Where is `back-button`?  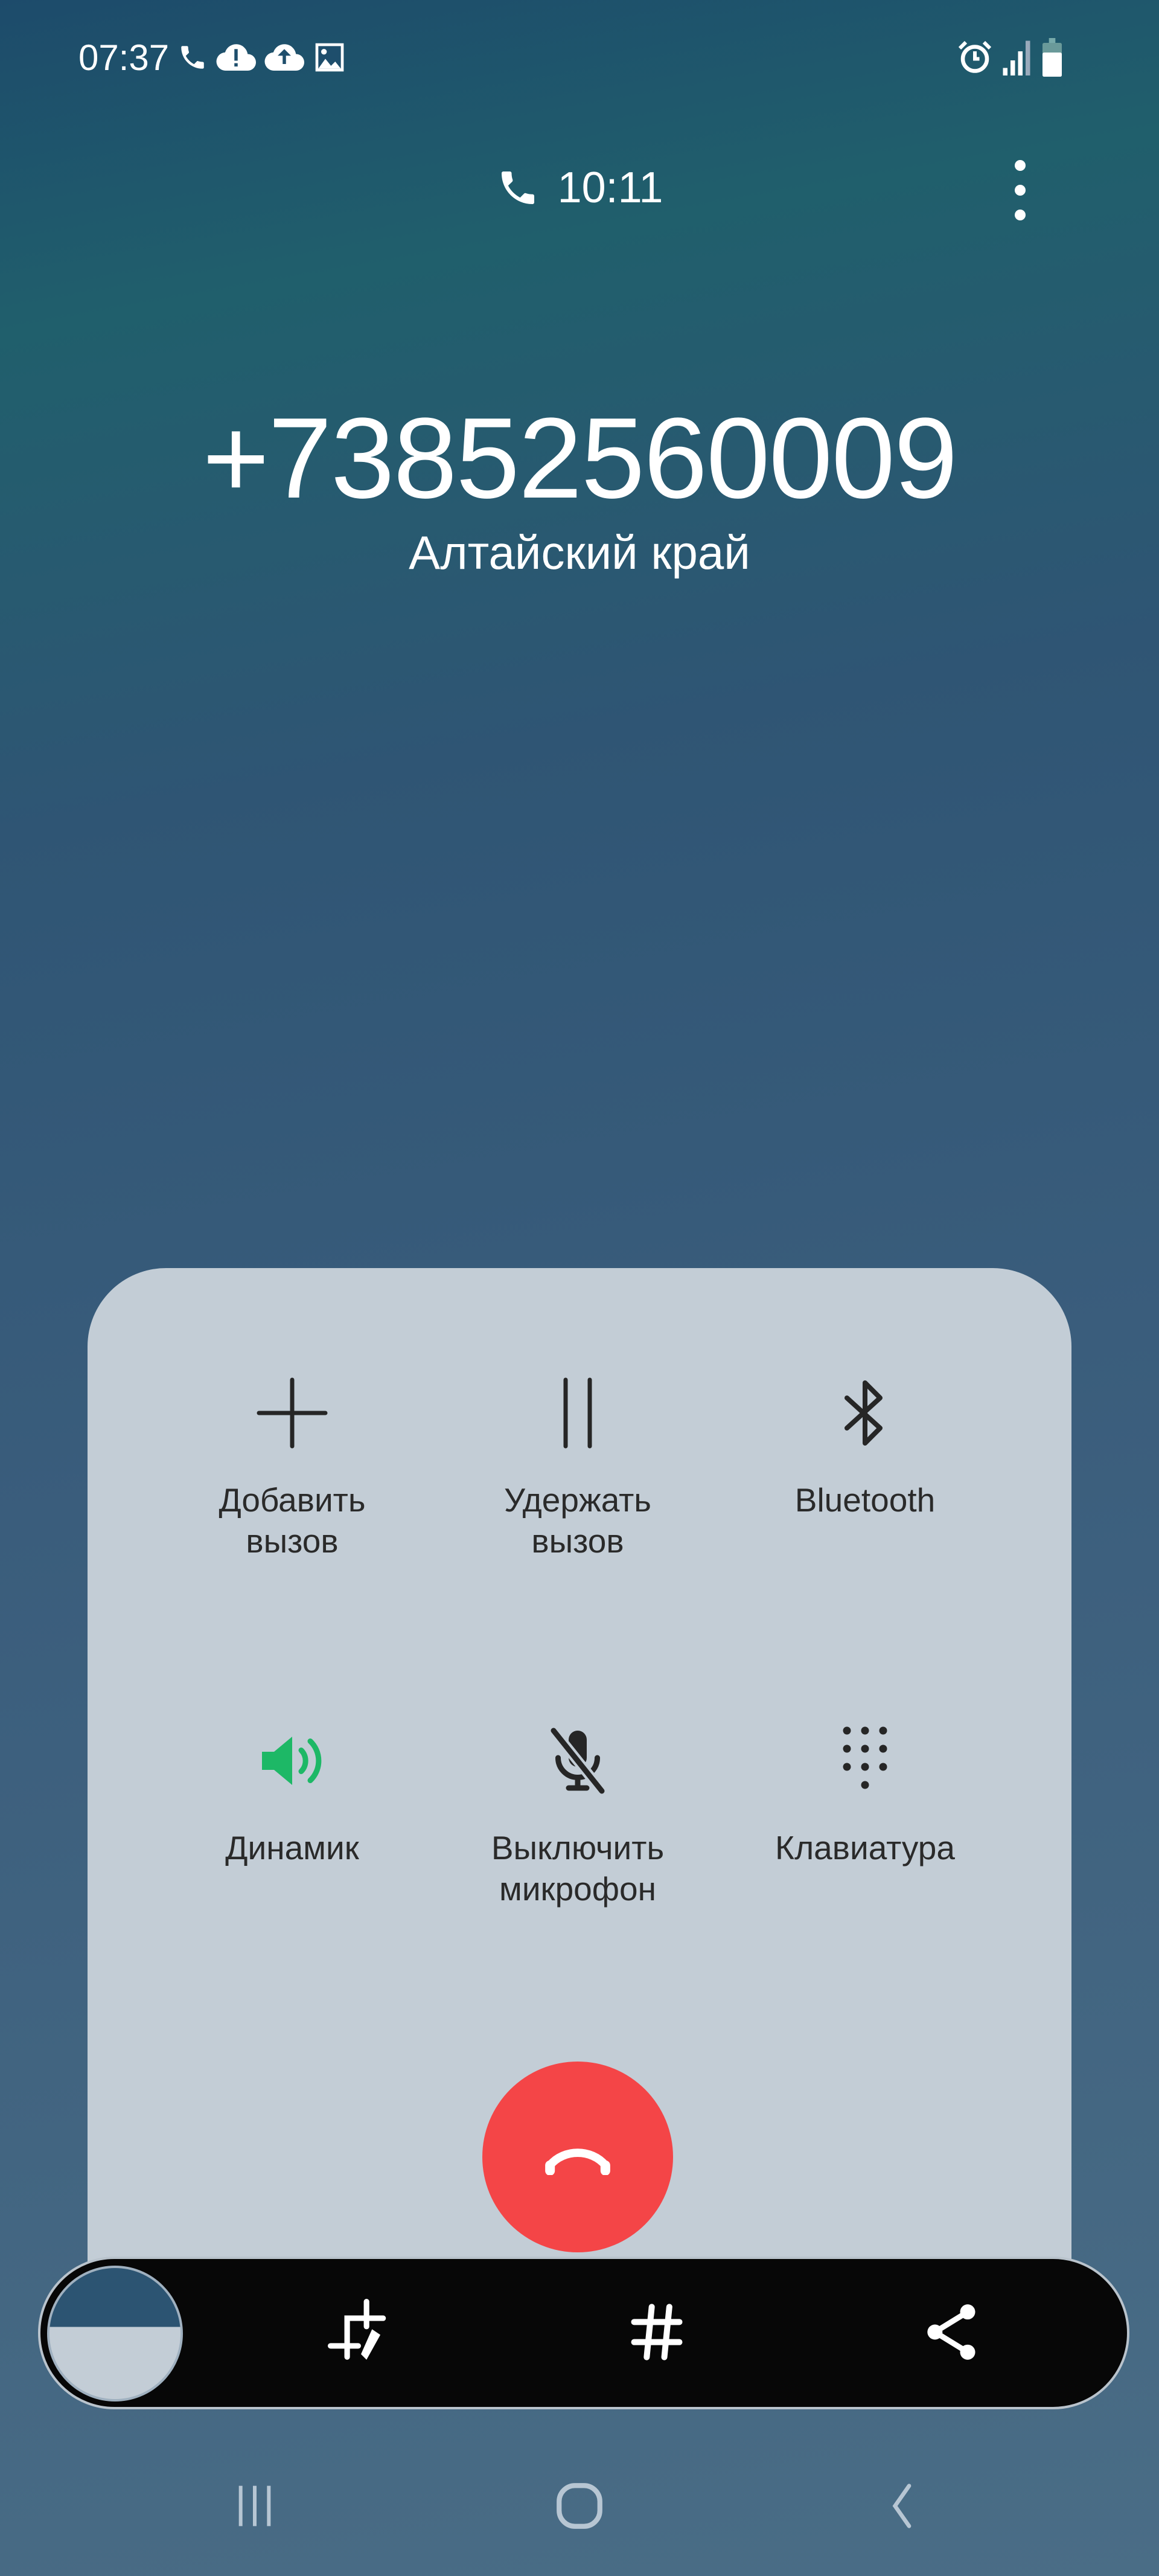
back-button is located at coordinates (903, 2506).